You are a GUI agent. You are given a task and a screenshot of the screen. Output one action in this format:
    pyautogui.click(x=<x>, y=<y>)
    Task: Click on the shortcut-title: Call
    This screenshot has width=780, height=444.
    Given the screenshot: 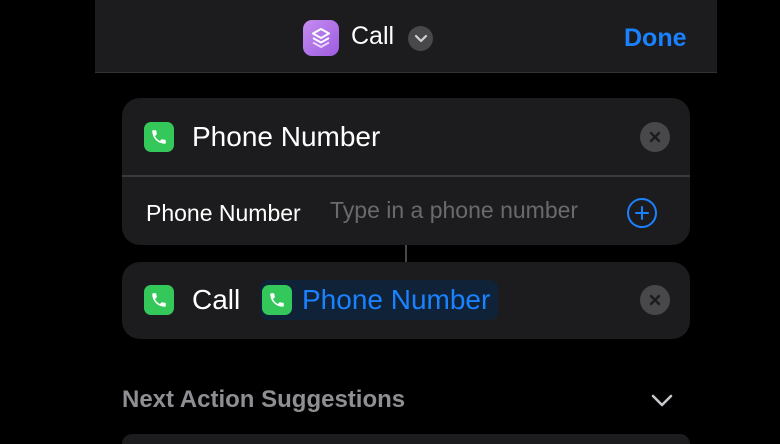 What is the action you would take?
    pyautogui.click(x=372, y=36)
    